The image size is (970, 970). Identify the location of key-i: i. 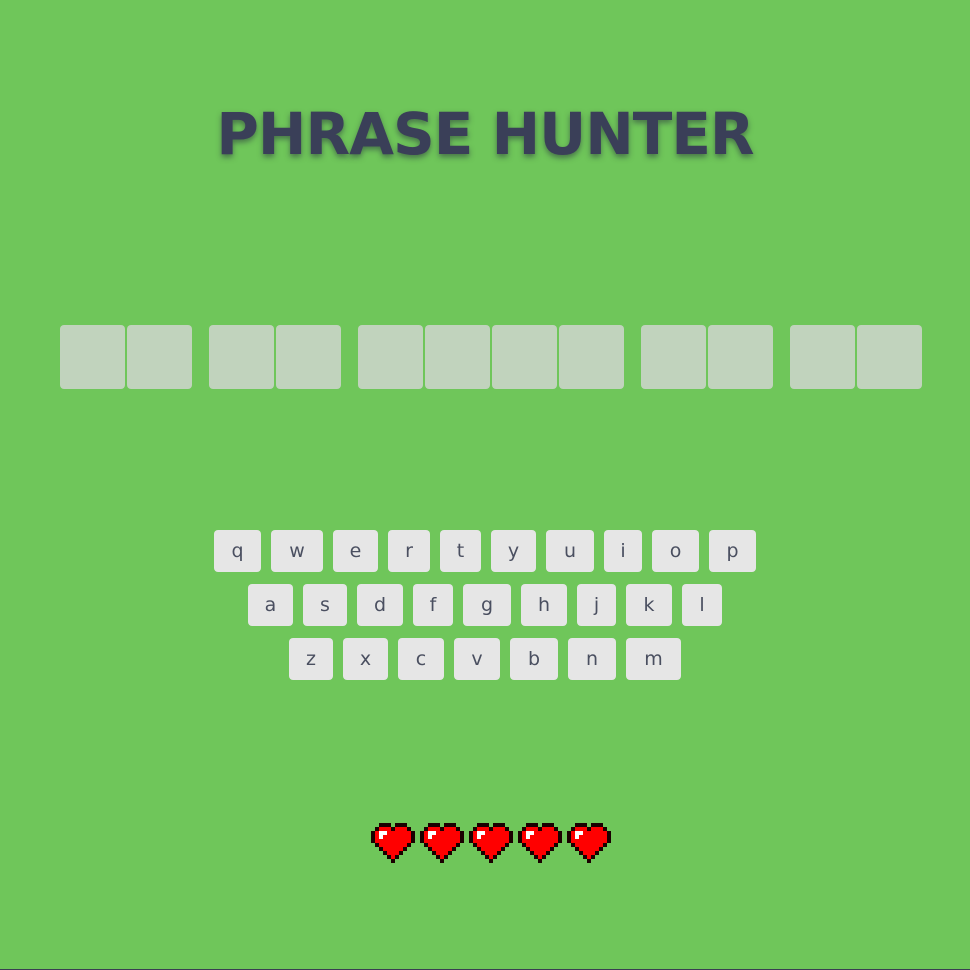
(623, 551).